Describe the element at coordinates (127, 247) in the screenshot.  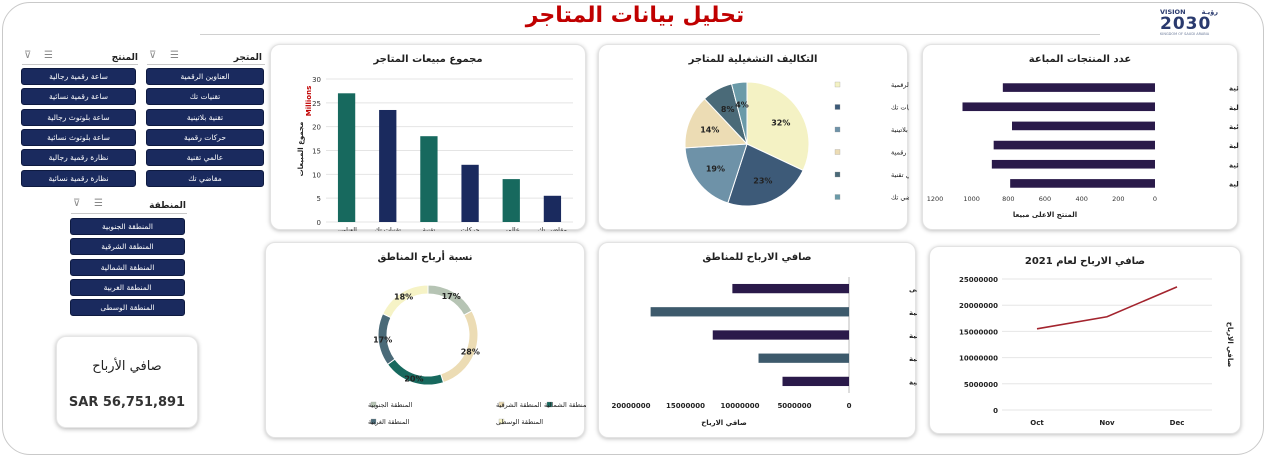
I see `region-slicer-option: المنطقة الشرقية` at that location.